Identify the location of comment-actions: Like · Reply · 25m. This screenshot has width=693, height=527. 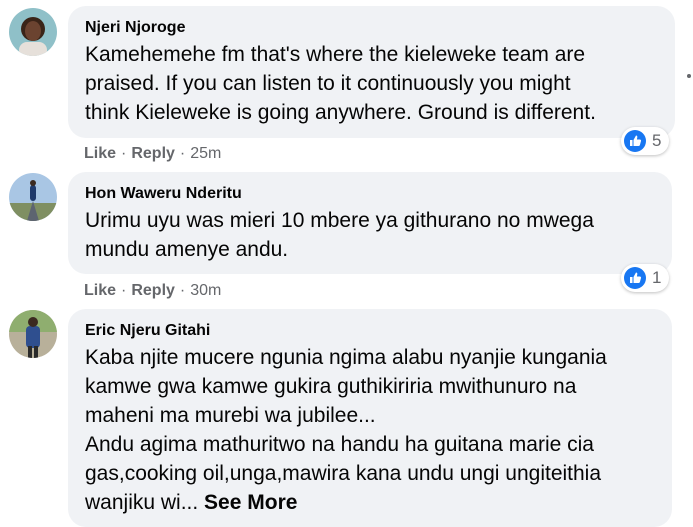
(152, 154).